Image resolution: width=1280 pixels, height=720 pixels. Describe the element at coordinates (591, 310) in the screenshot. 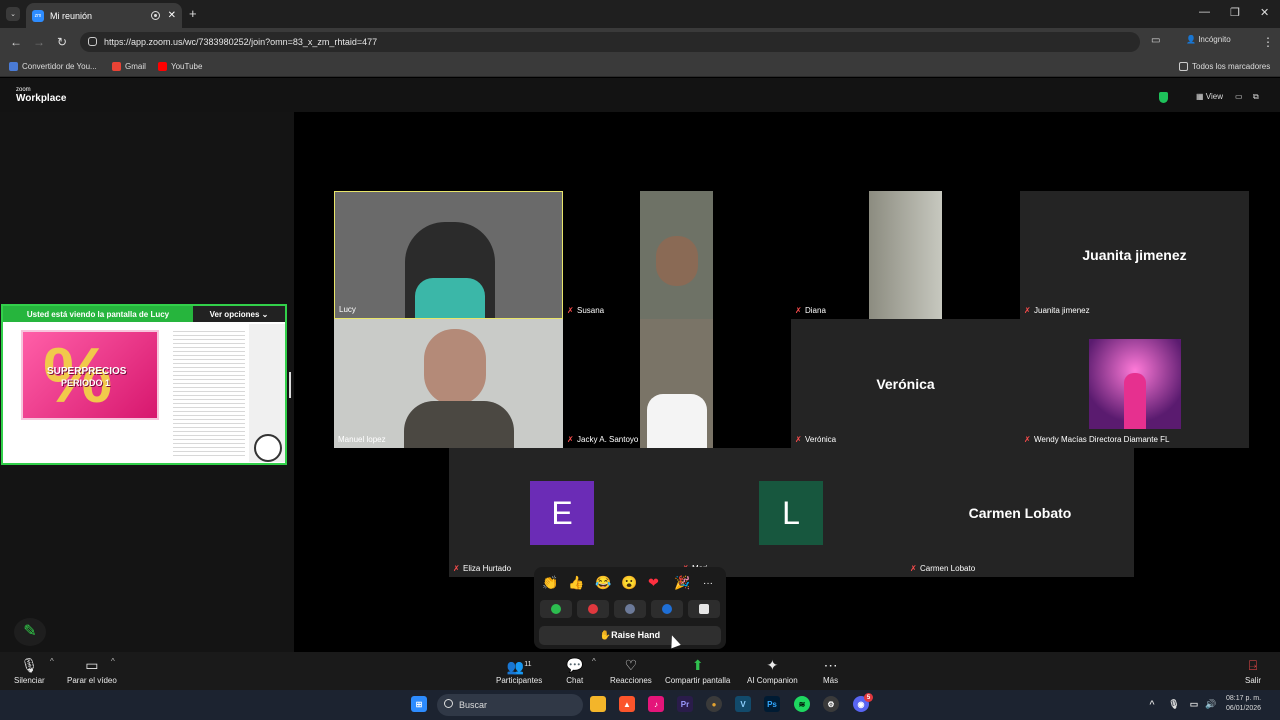

I see `participant-name: Susana` at that location.